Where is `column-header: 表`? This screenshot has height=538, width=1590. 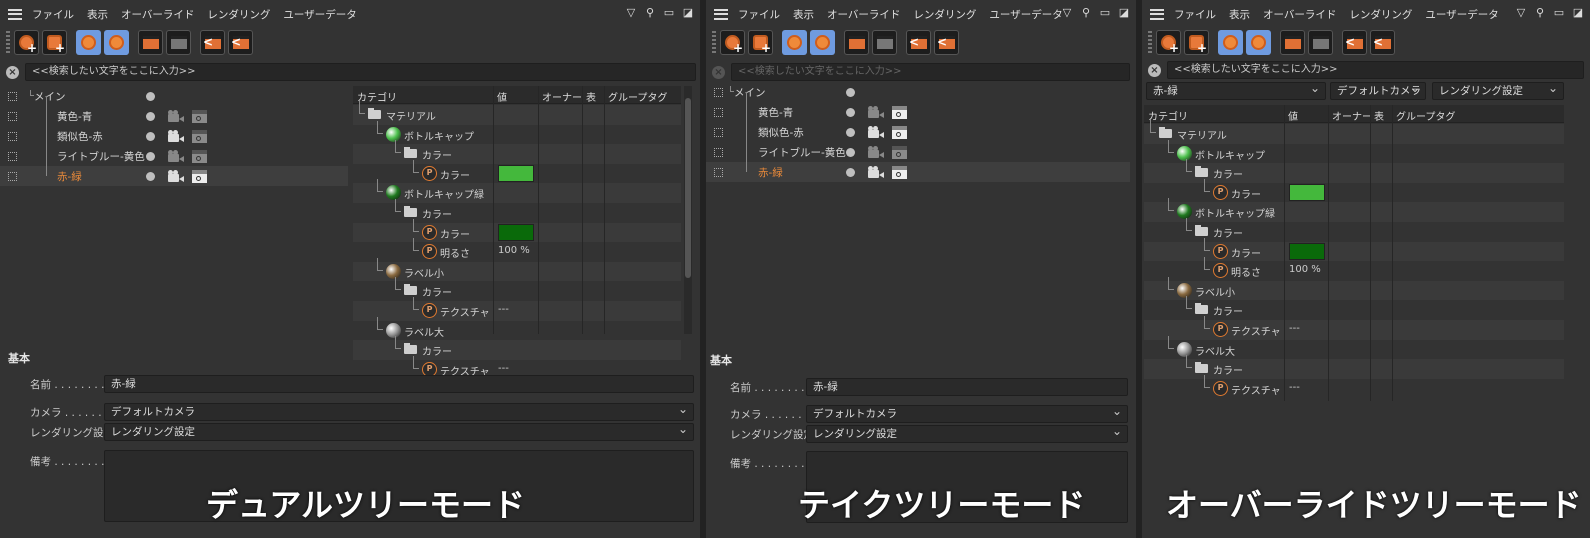 column-header: 表 is located at coordinates (1379, 115).